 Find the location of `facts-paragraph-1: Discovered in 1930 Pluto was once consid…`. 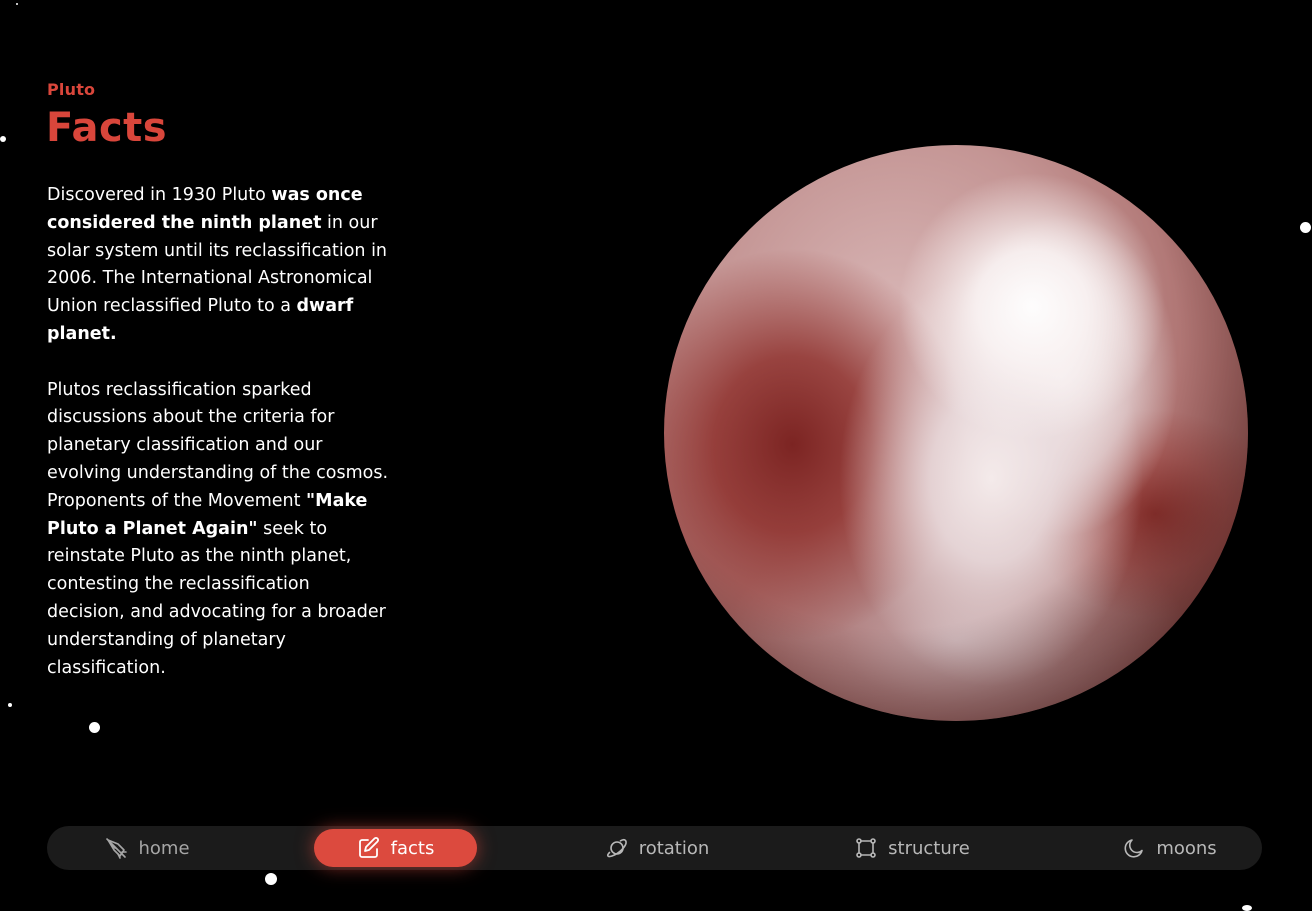

facts-paragraph-1: Discovered in 1930 Pluto was once consid… is located at coordinates (219, 265).